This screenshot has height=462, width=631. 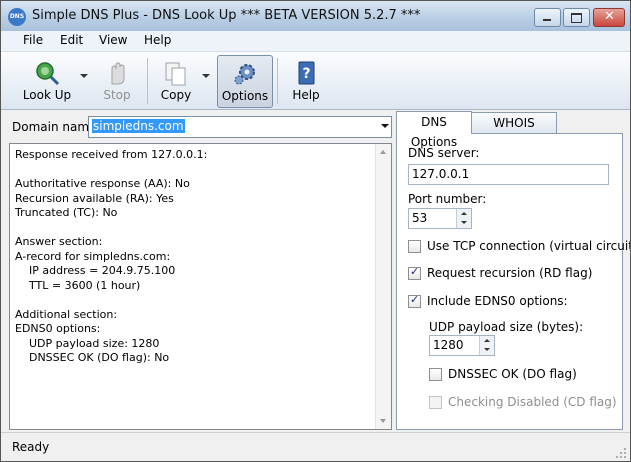 I want to click on port-number-label: Port number:, so click(x=447, y=199).